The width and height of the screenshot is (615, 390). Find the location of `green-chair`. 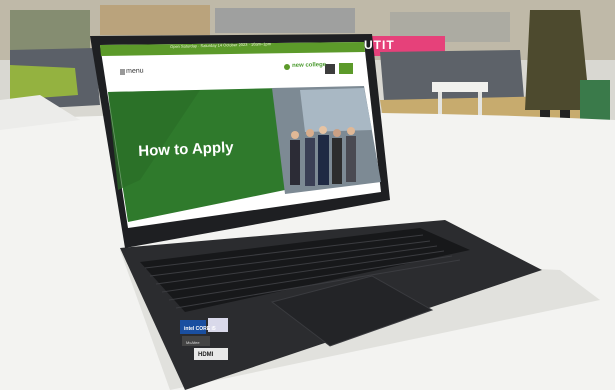

green-chair is located at coordinates (44, 82).